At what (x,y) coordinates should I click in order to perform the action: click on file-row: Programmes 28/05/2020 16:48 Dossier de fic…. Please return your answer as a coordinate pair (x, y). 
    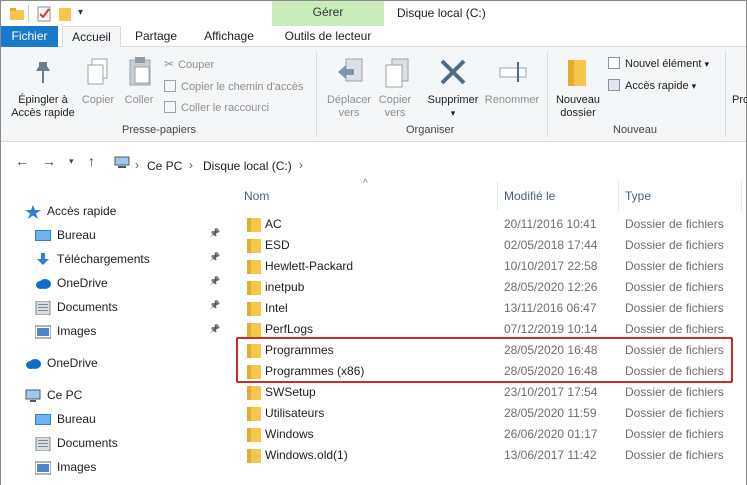
    Looking at the image, I should click on (489, 350).